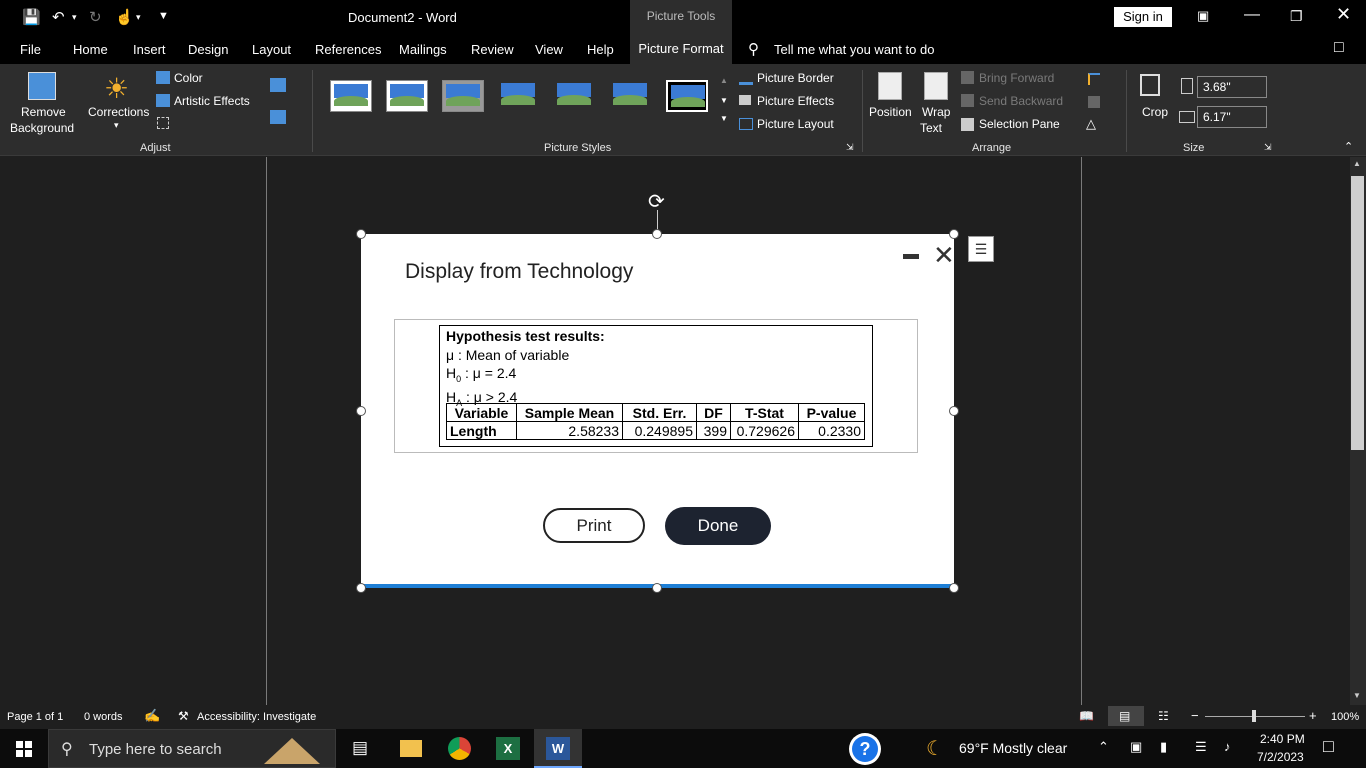 The image size is (1366, 768). I want to click on word-icon: W, so click(558, 748).